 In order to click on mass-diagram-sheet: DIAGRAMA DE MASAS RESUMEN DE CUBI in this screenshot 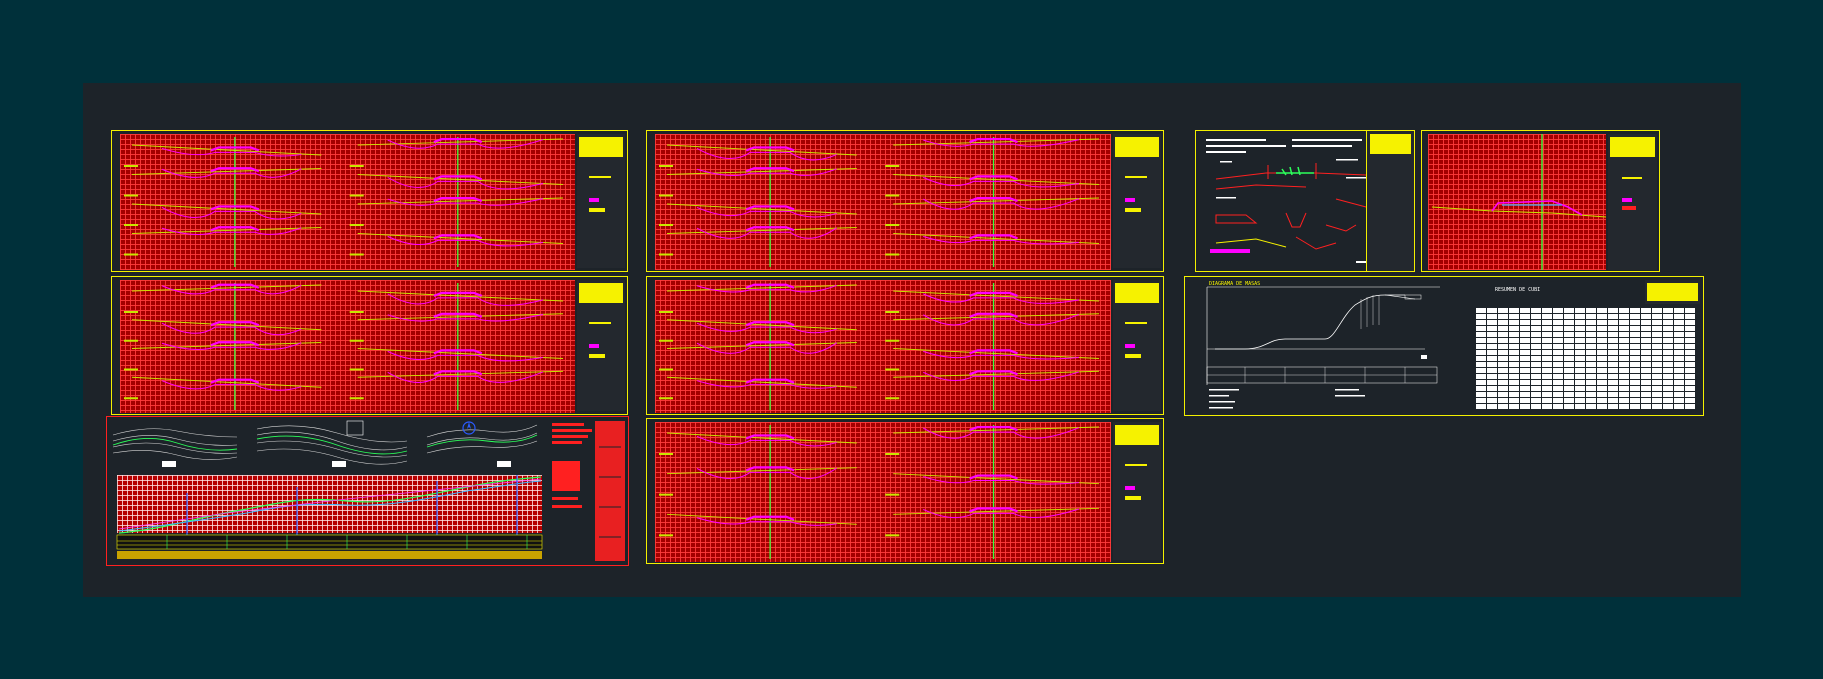, I will do `click(1444, 346)`.